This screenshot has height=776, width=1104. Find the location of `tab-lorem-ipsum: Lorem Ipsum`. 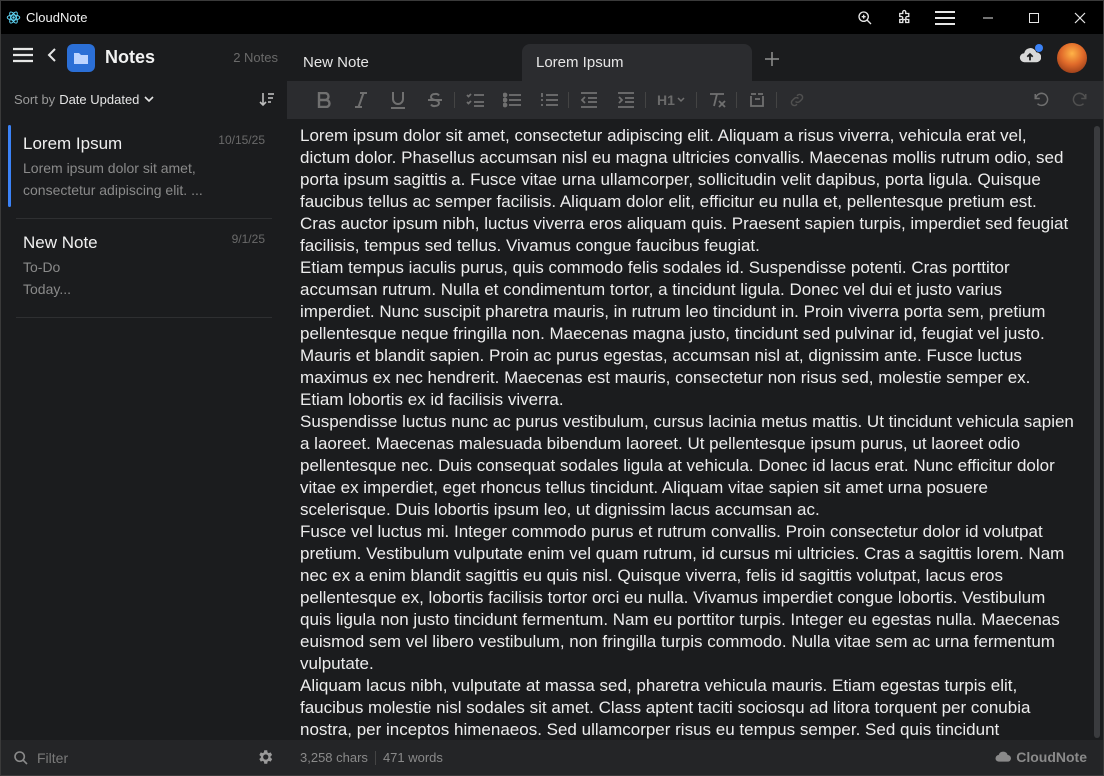

tab-lorem-ipsum: Lorem Ipsum is located at coordinates (637, 62).